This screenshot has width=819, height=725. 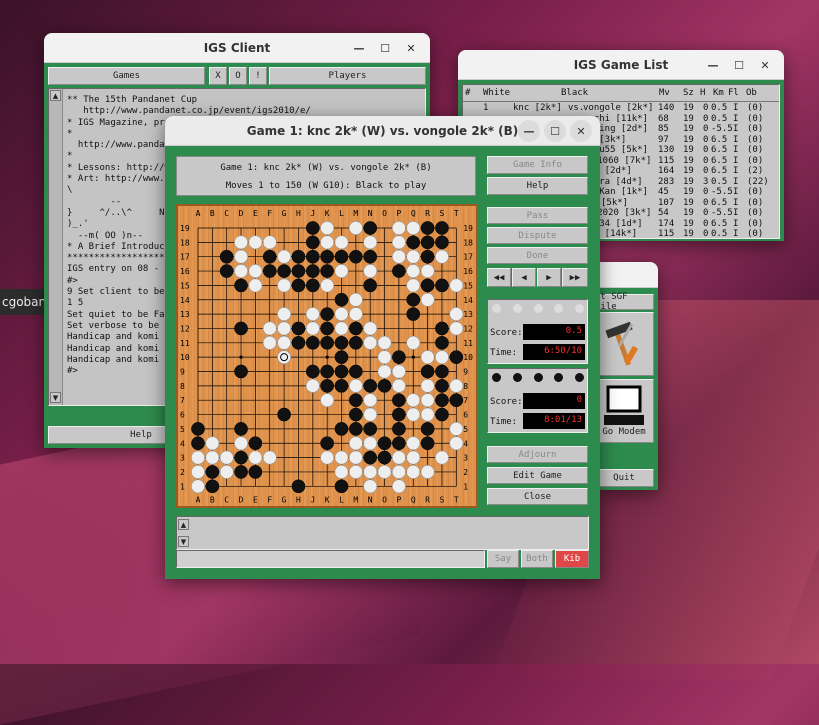 What do you see at coordinates (183, 541) in the screenshot?
I see `kibitz-scroll-down-icon: ▼` at bounding box center [183, 541].